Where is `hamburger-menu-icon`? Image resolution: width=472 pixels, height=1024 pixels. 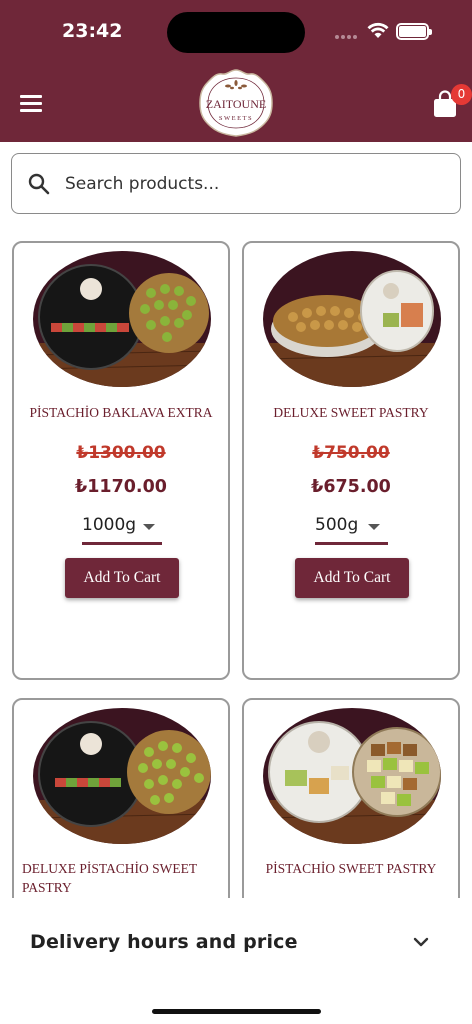
hamburger-menu-icon is located at coordinates (31, 103).